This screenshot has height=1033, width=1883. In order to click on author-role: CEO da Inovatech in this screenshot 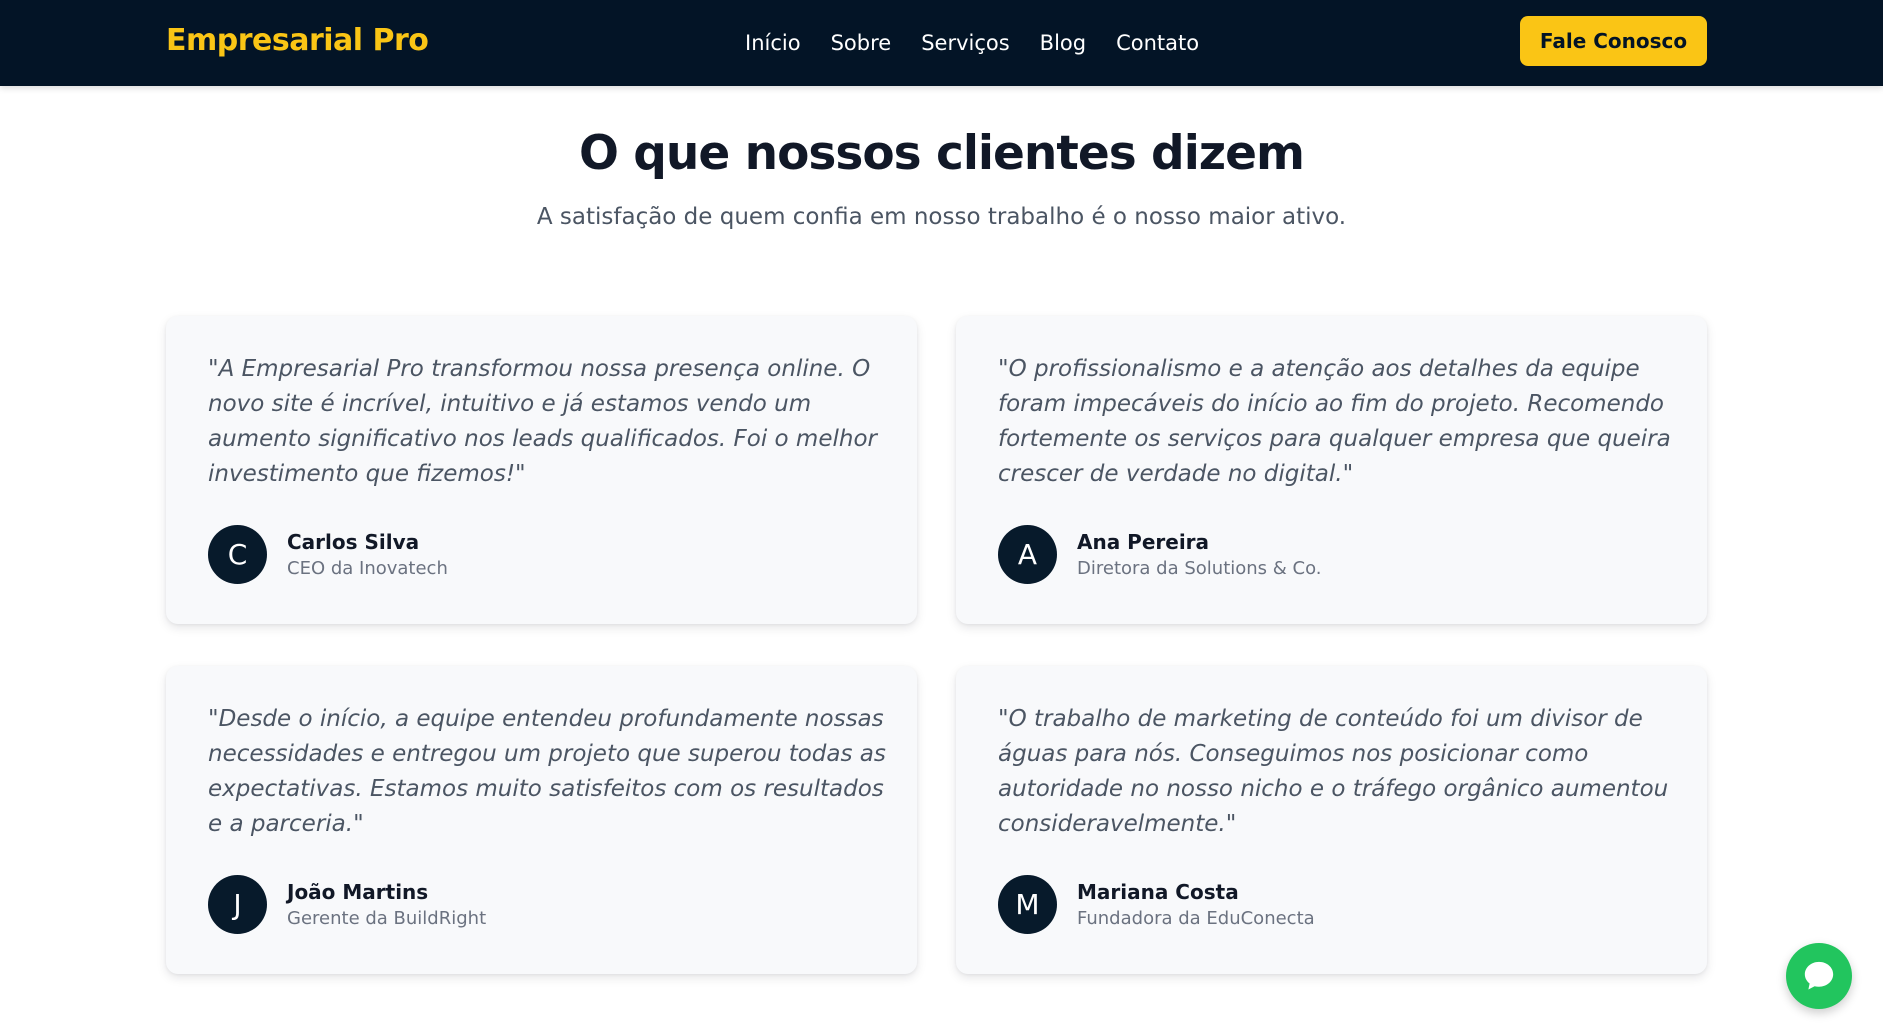, I will do `click(367, 568)`.